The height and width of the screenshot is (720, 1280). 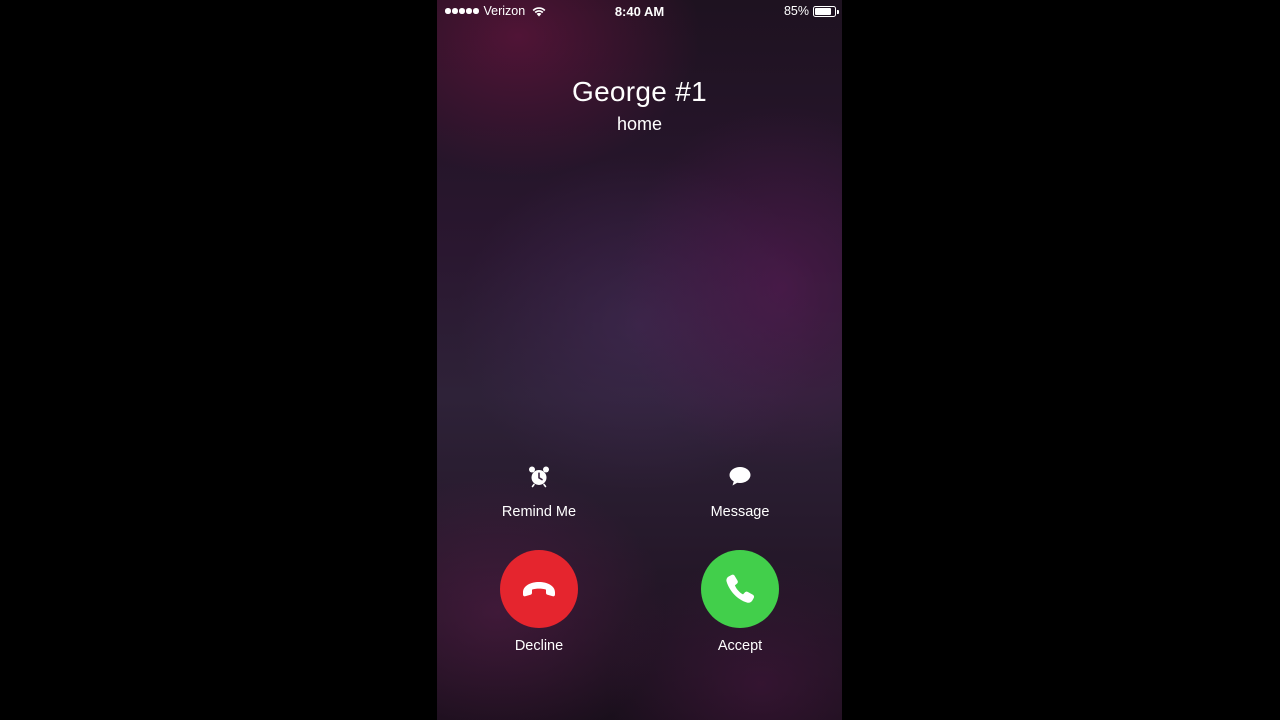 What do you see at coordinates (639, 91) in the screenshot?
I see `caller-name: George #1` at bounding box center [639, 91].